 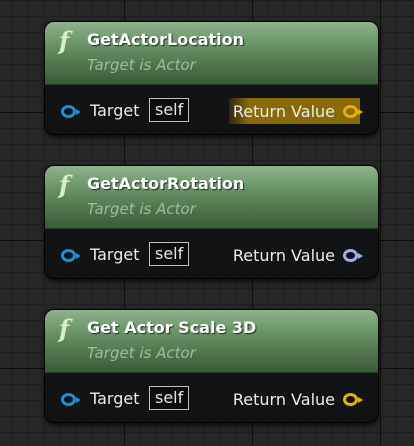 What do you see at coordinates (211, 341) in the screenshot?
I see `node-header: f Get Actor Scale 3D Target is Actor` at bounding box center [211, 341].